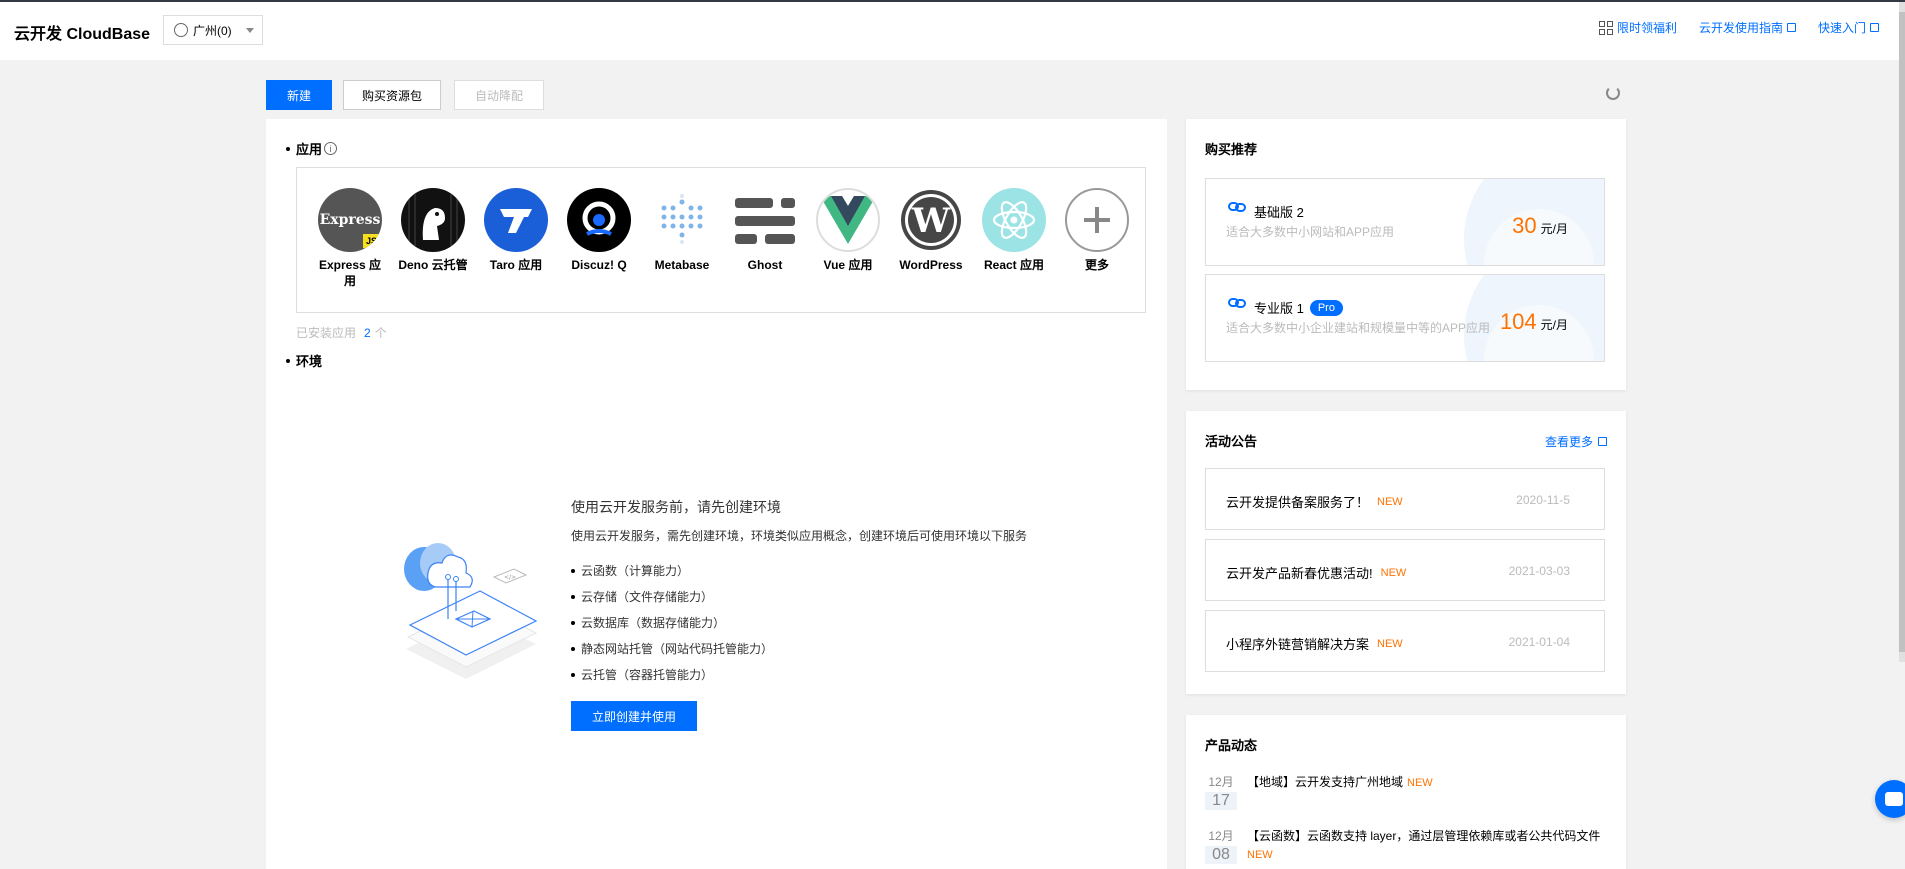  What do you see at coordinates (1613, 93) in the screenshot?
I see `refresh-icon` at bounding box center [1613, 93].